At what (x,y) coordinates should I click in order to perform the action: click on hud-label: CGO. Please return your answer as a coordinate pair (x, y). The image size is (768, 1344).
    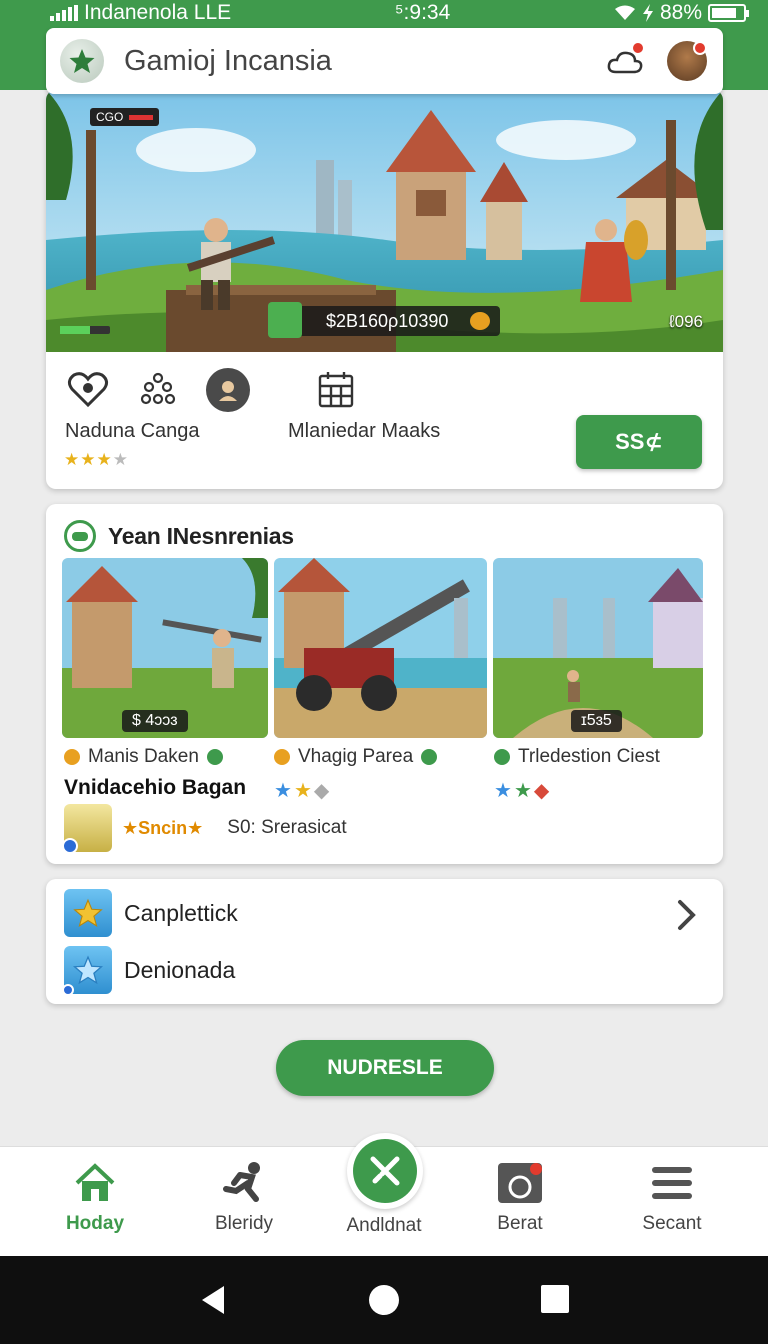
    Looking at the image, I should click on (110, 117).